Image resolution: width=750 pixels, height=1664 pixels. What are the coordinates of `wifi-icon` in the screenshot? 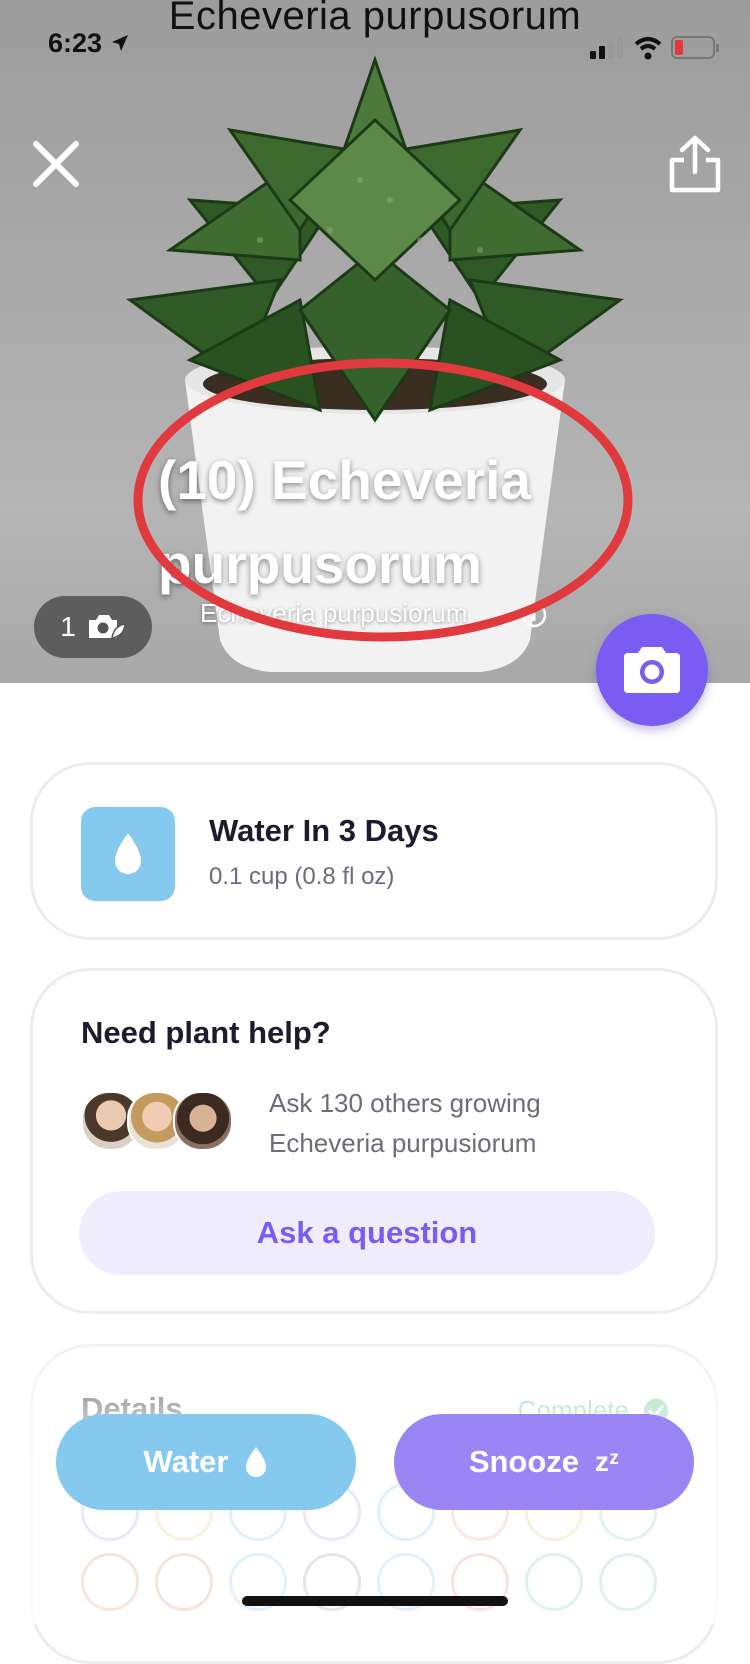 It's located at (648, 48).